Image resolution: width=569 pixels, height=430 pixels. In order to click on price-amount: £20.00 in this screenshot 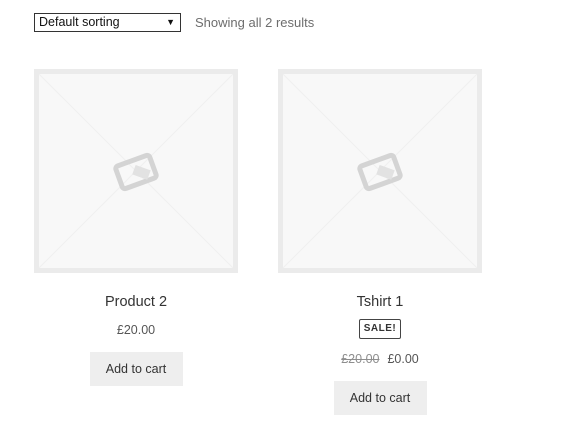, I will do `click(136, 330)`.